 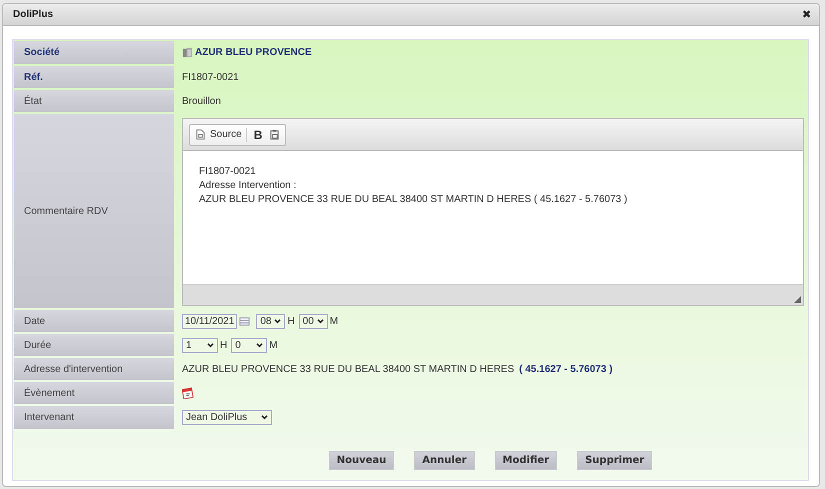 I want to click on bold-button: B, so click(x=258, y=135).